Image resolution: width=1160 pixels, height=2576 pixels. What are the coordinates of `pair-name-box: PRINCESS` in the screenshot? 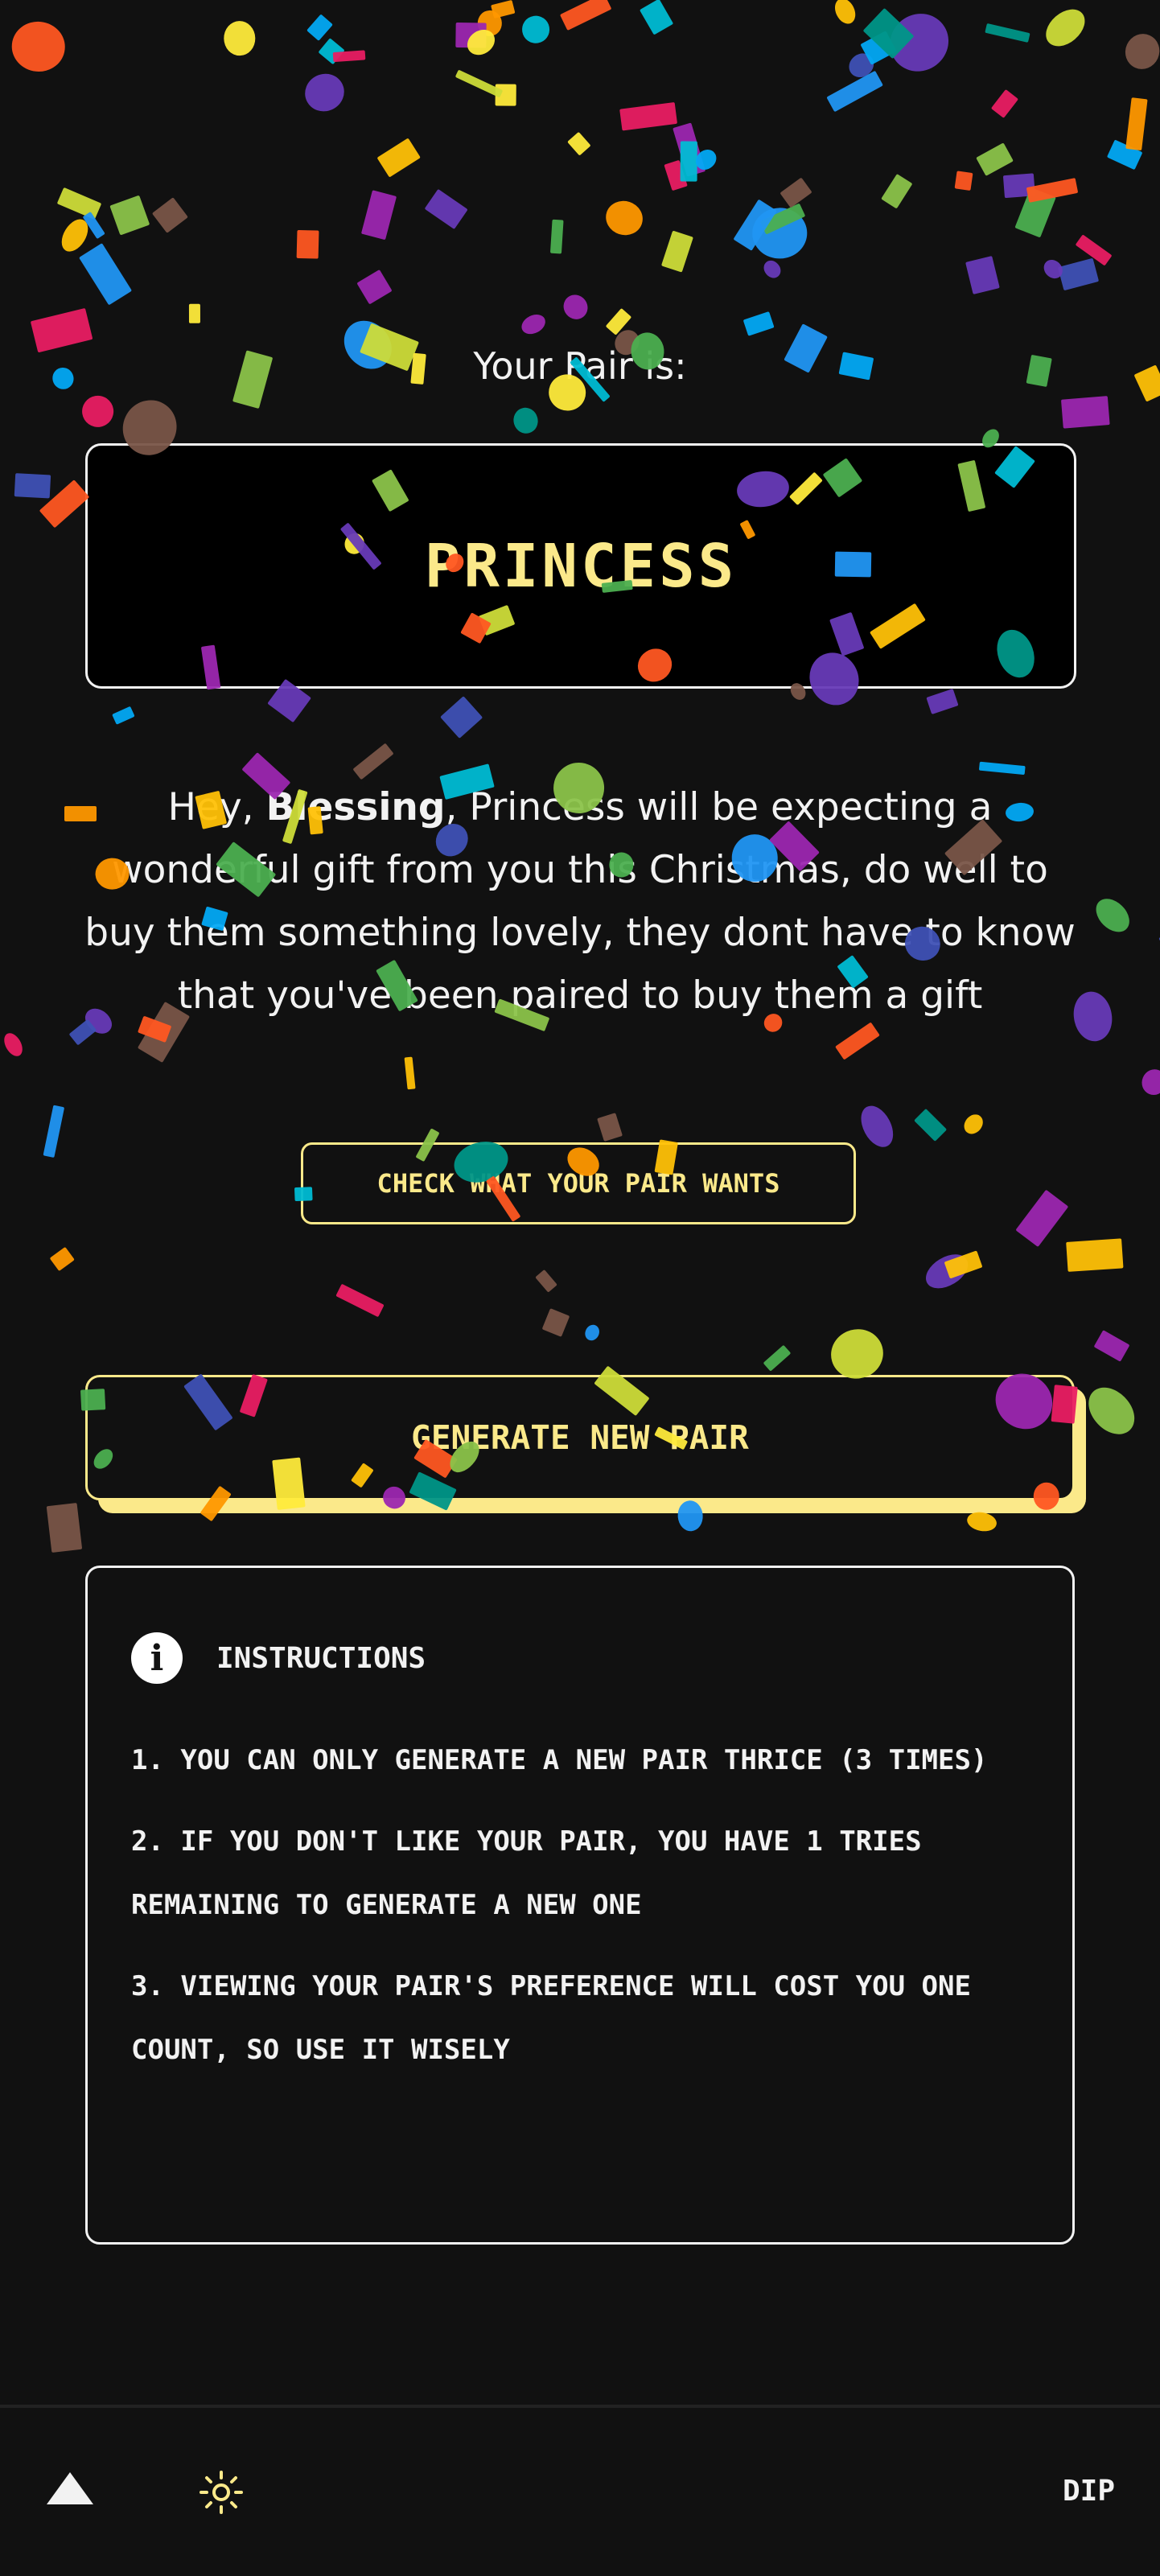 It's located at (580, 566).